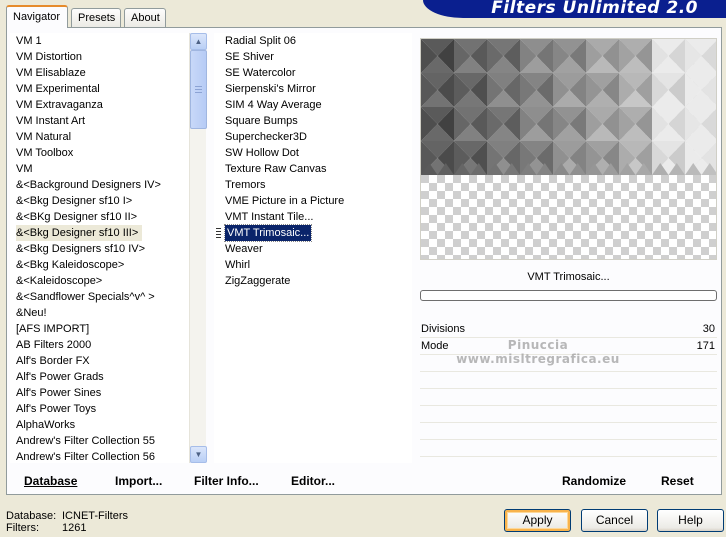  I want to click on filter-item: SW Hollow Dot, so click(262, 153).